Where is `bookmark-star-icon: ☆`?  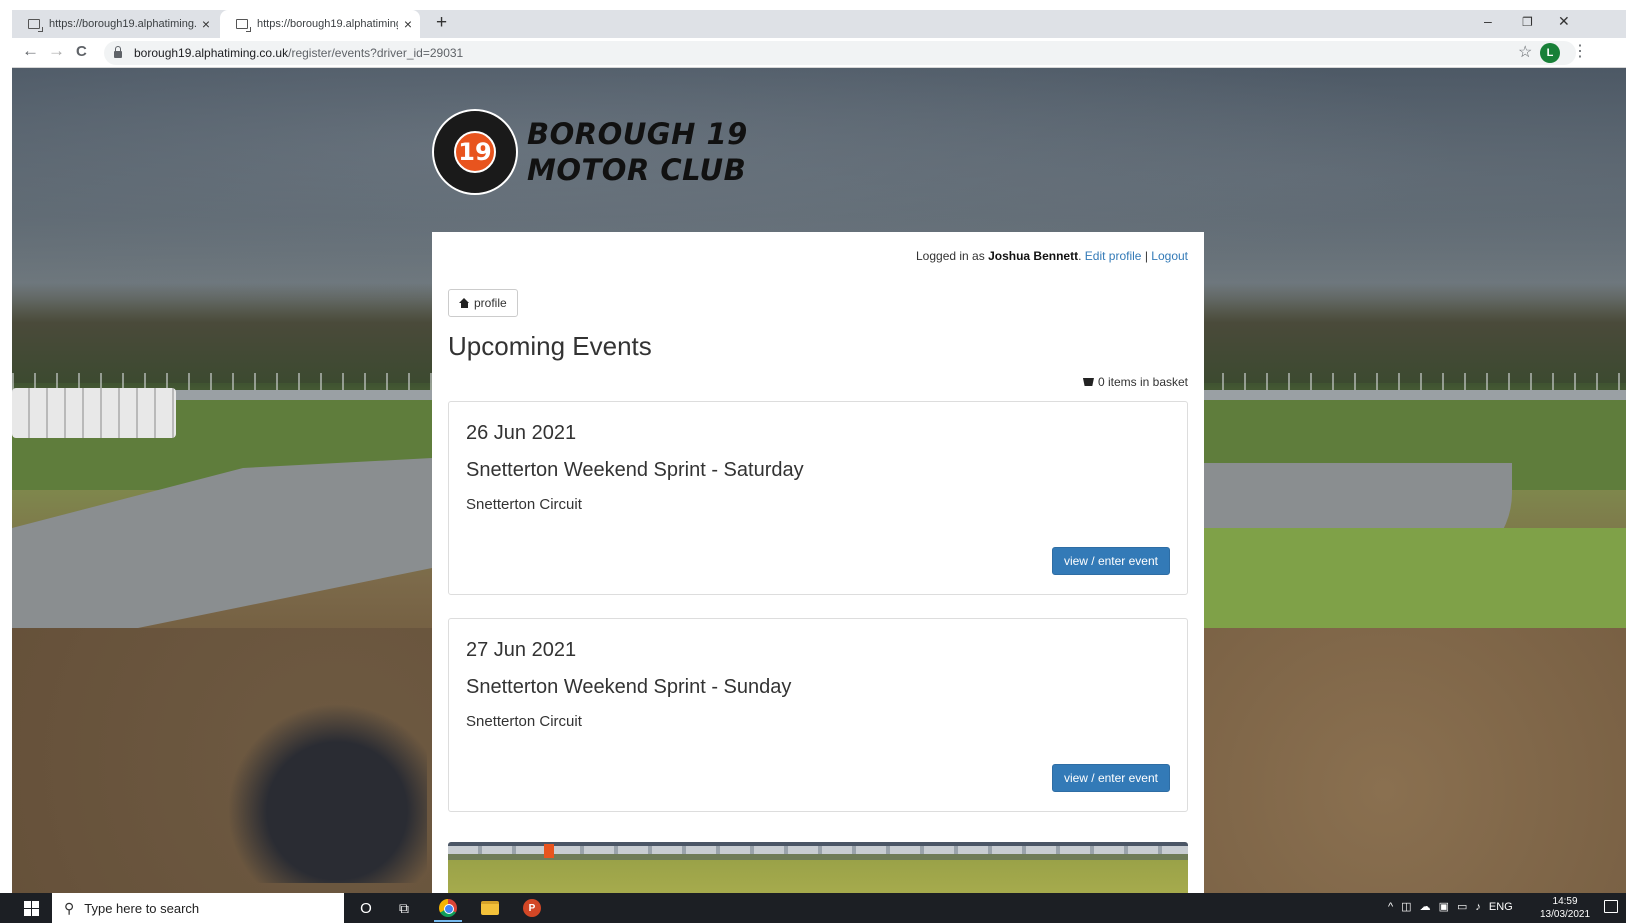
bookmark-star-icon: ☆ is located at coordinates (1525, 52).